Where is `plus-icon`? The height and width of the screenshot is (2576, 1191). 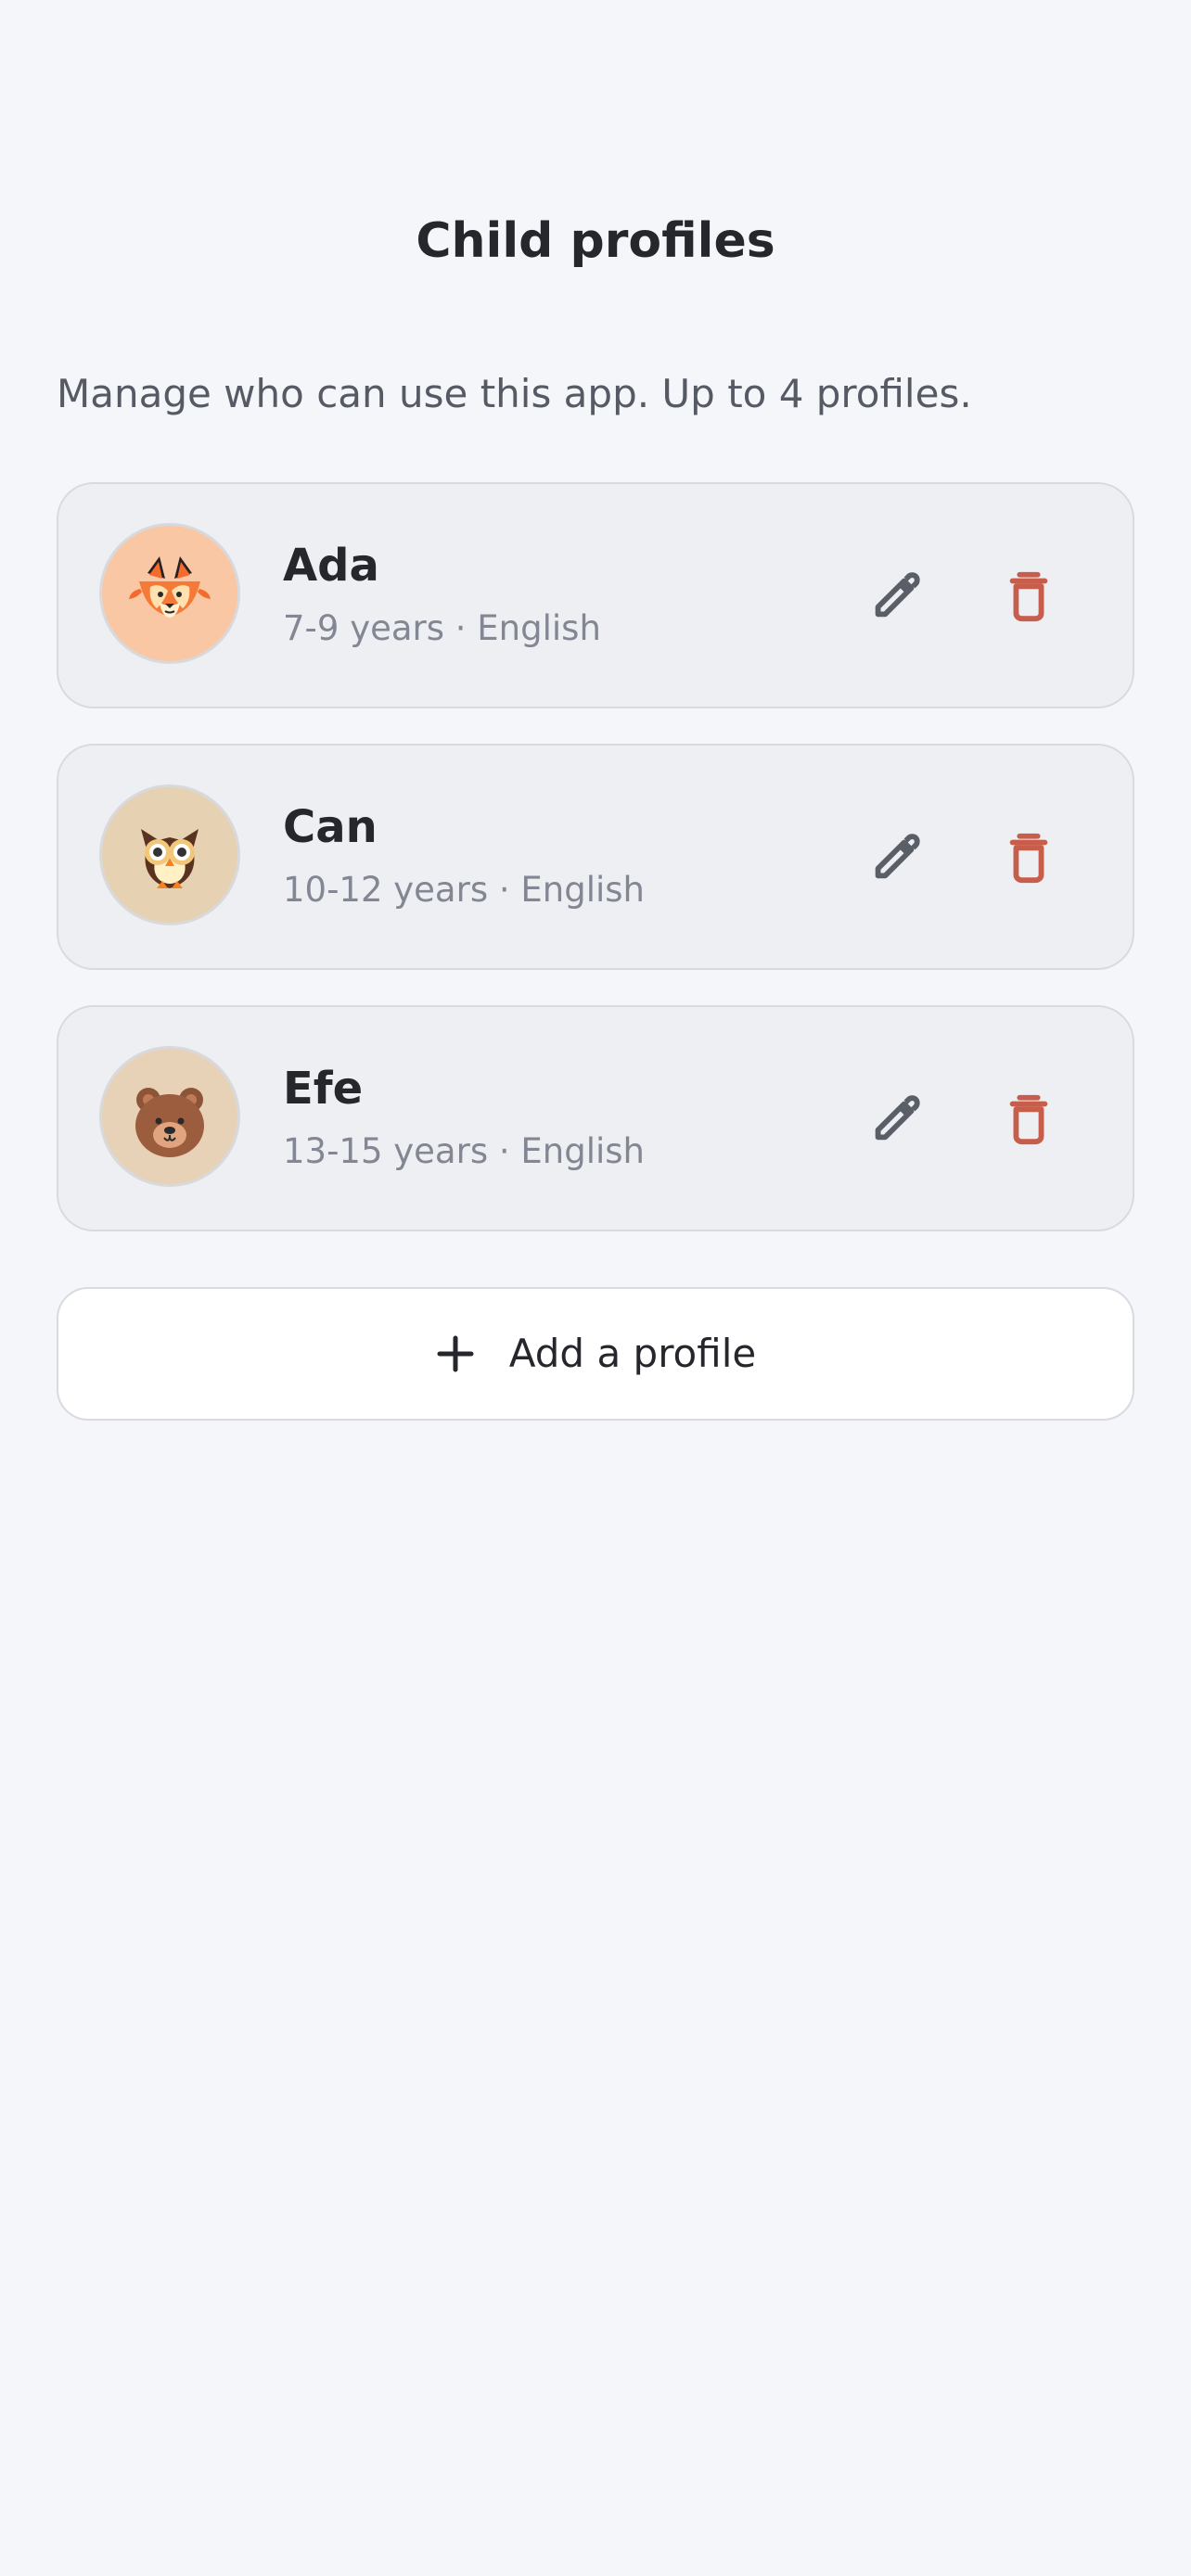
plus-icon is located at coordinates (455, 1353).